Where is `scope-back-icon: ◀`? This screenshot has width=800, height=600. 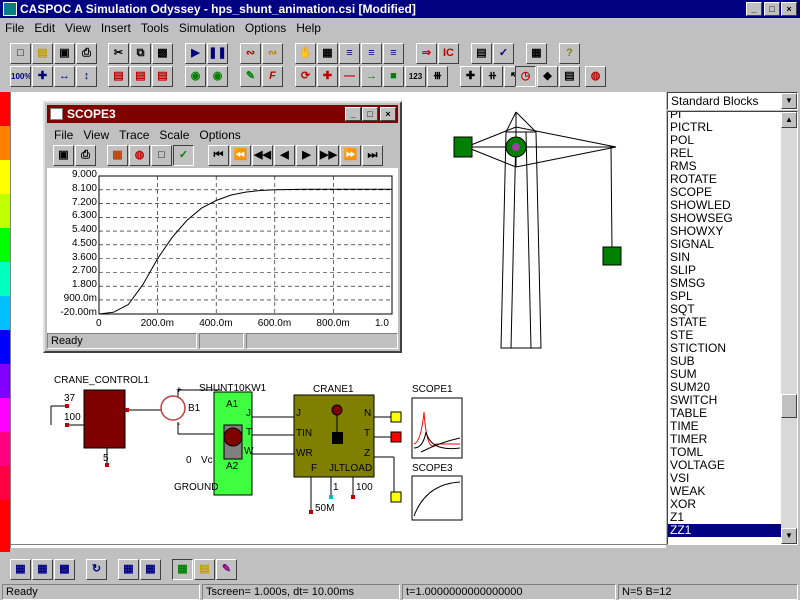
scope-back-icon: ◀ is located at coordinates (284, 155).